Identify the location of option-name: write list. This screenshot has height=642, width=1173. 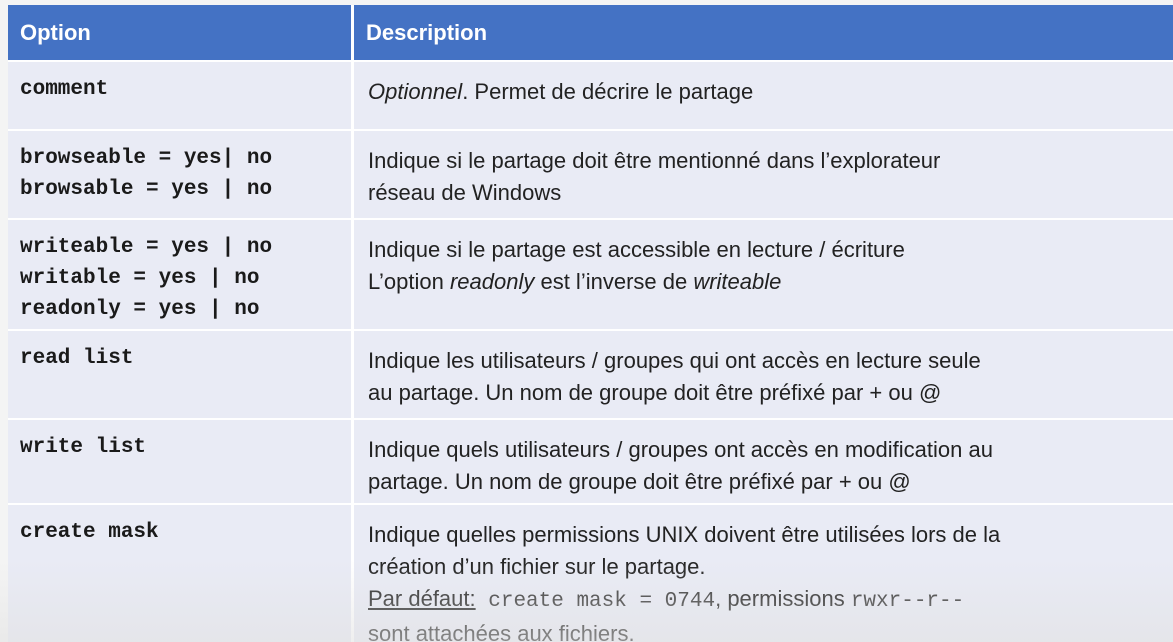
(83, 447).